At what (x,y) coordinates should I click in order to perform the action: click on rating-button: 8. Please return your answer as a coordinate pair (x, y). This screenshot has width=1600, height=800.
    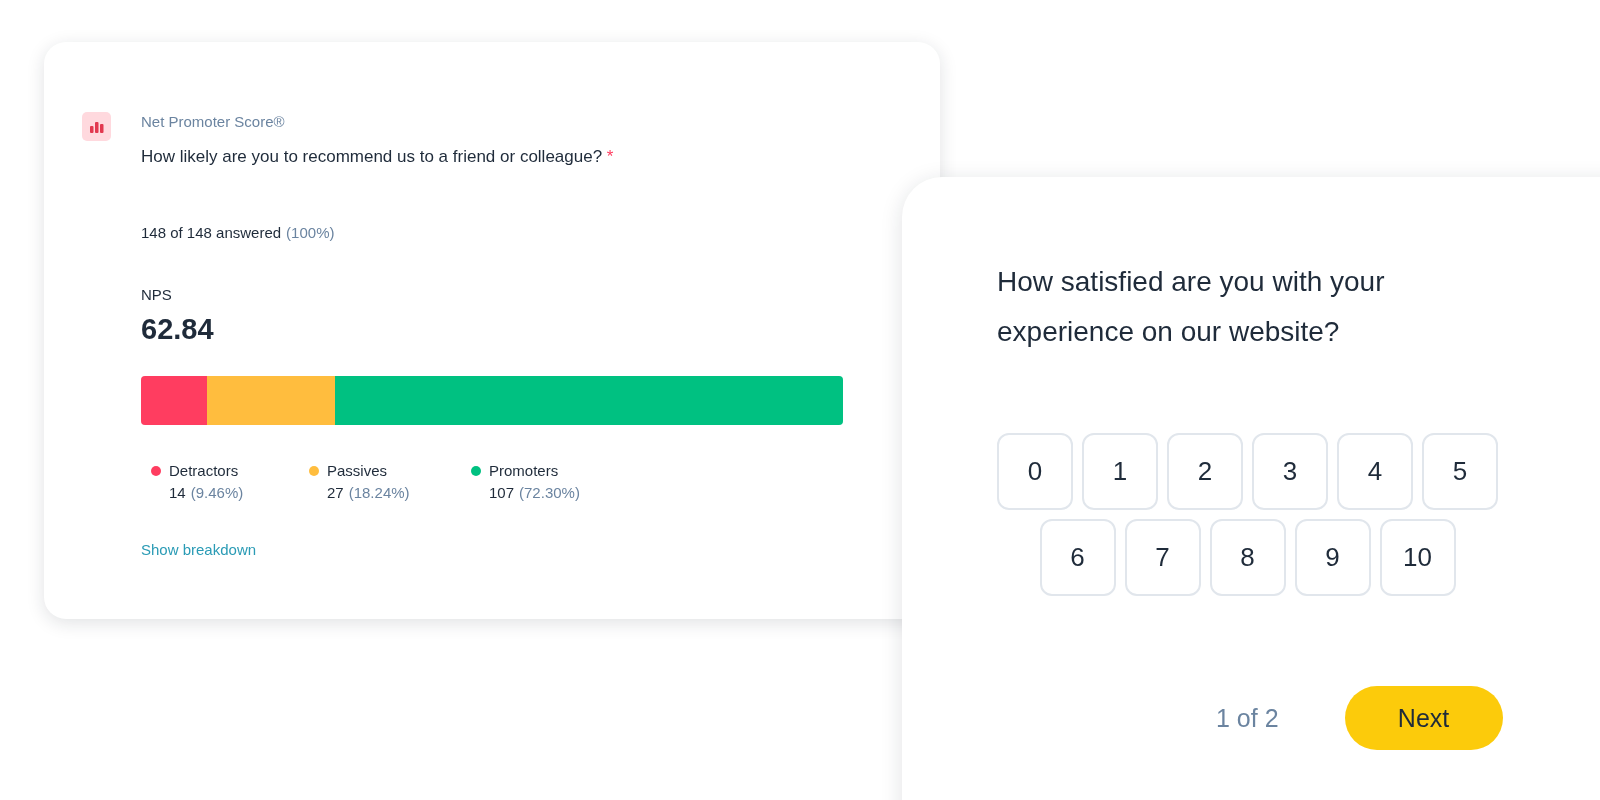
    Looking at the image, I should click on (1247, 557).